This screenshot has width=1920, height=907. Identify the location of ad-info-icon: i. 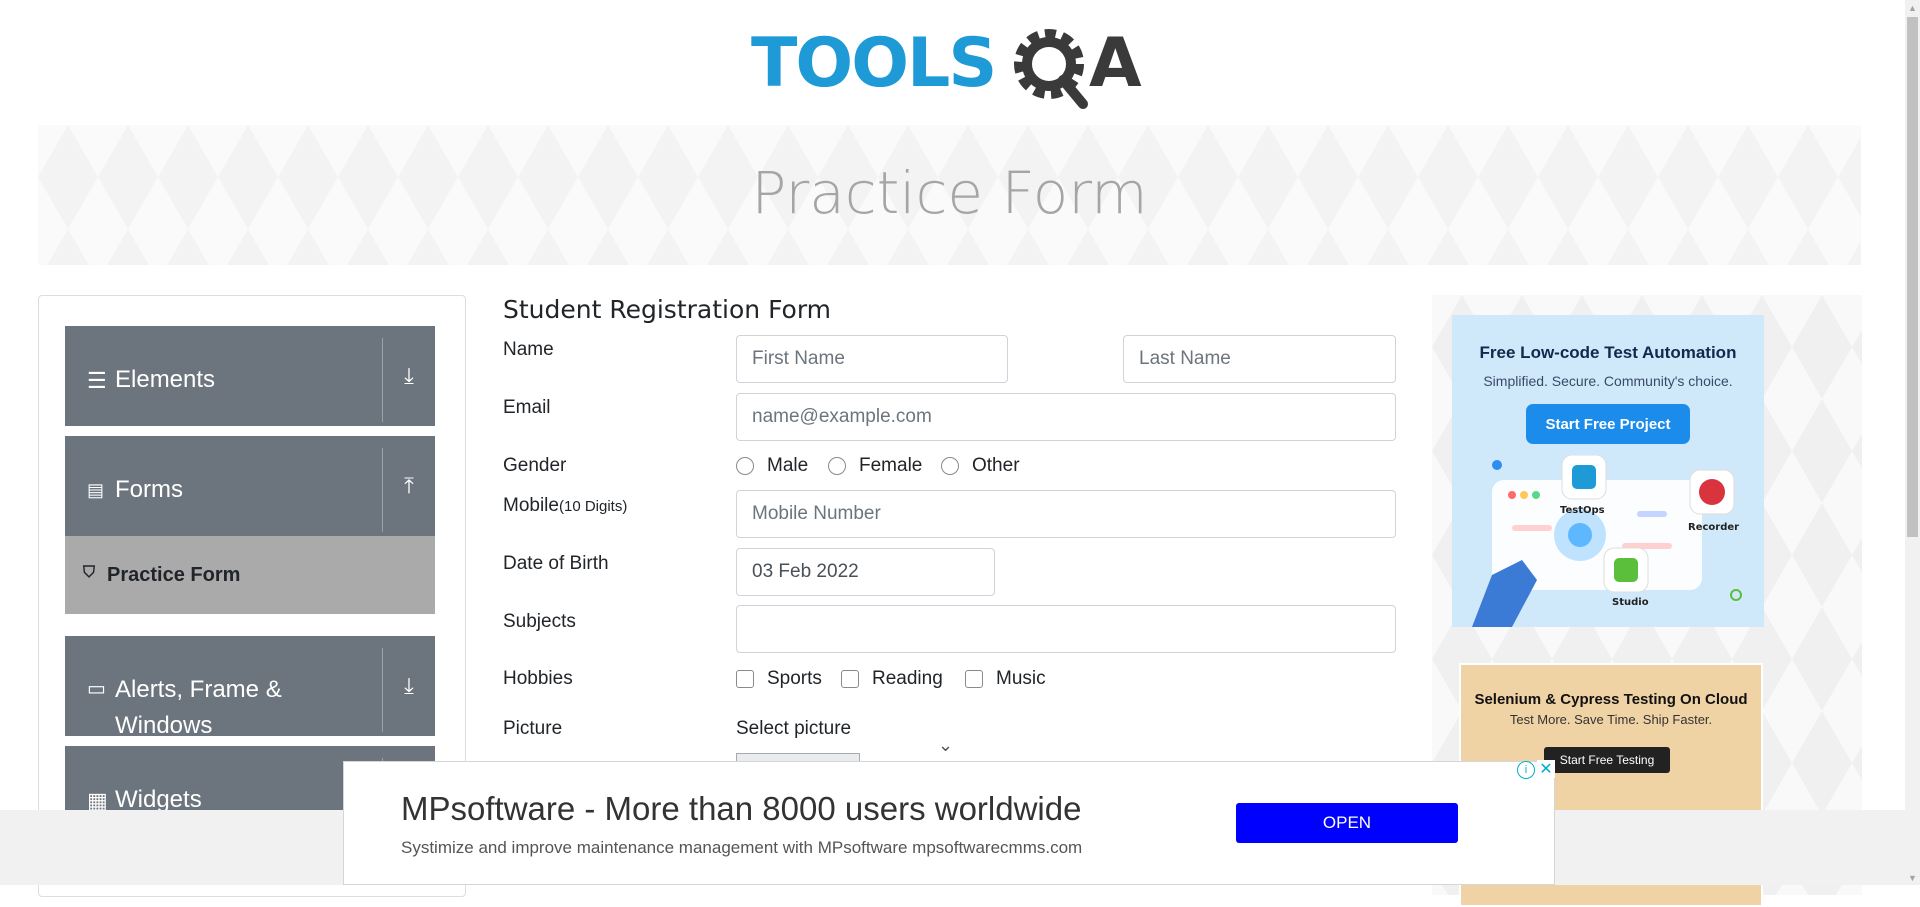
(1526, 770).